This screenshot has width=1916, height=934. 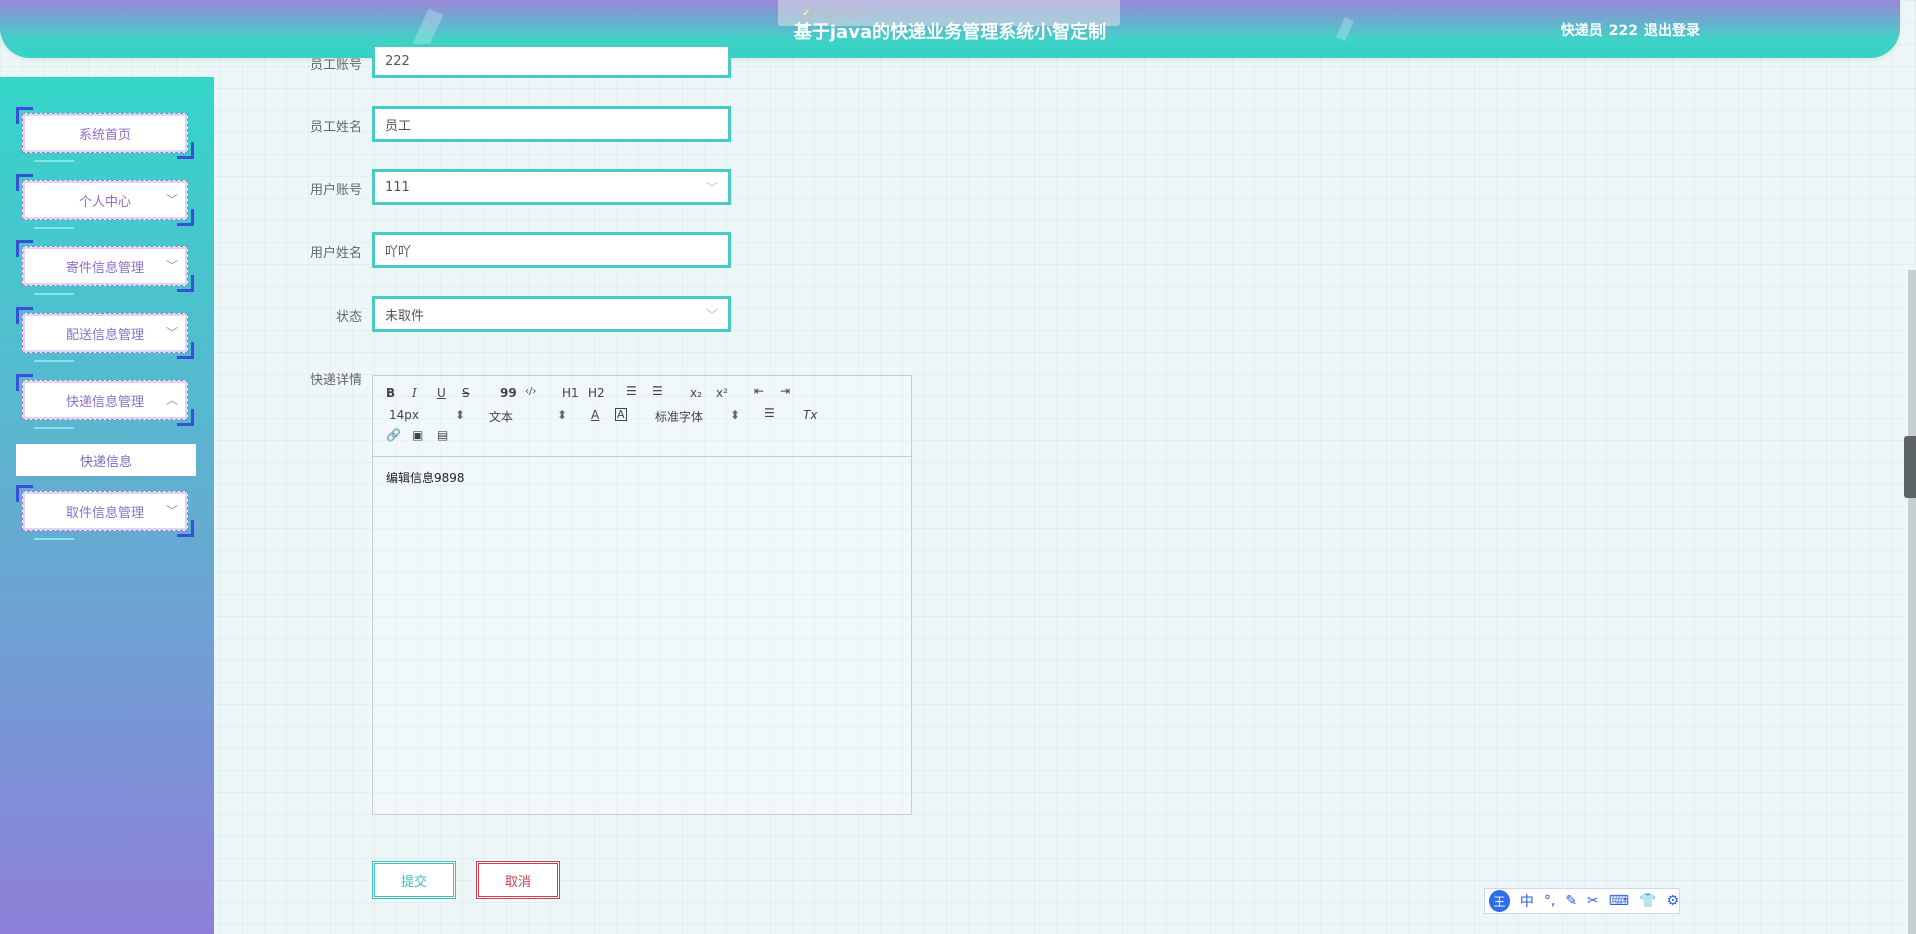 I want to click on sidebar-item-express: 快递信息管理 ︿, so click(x=105, y=401).